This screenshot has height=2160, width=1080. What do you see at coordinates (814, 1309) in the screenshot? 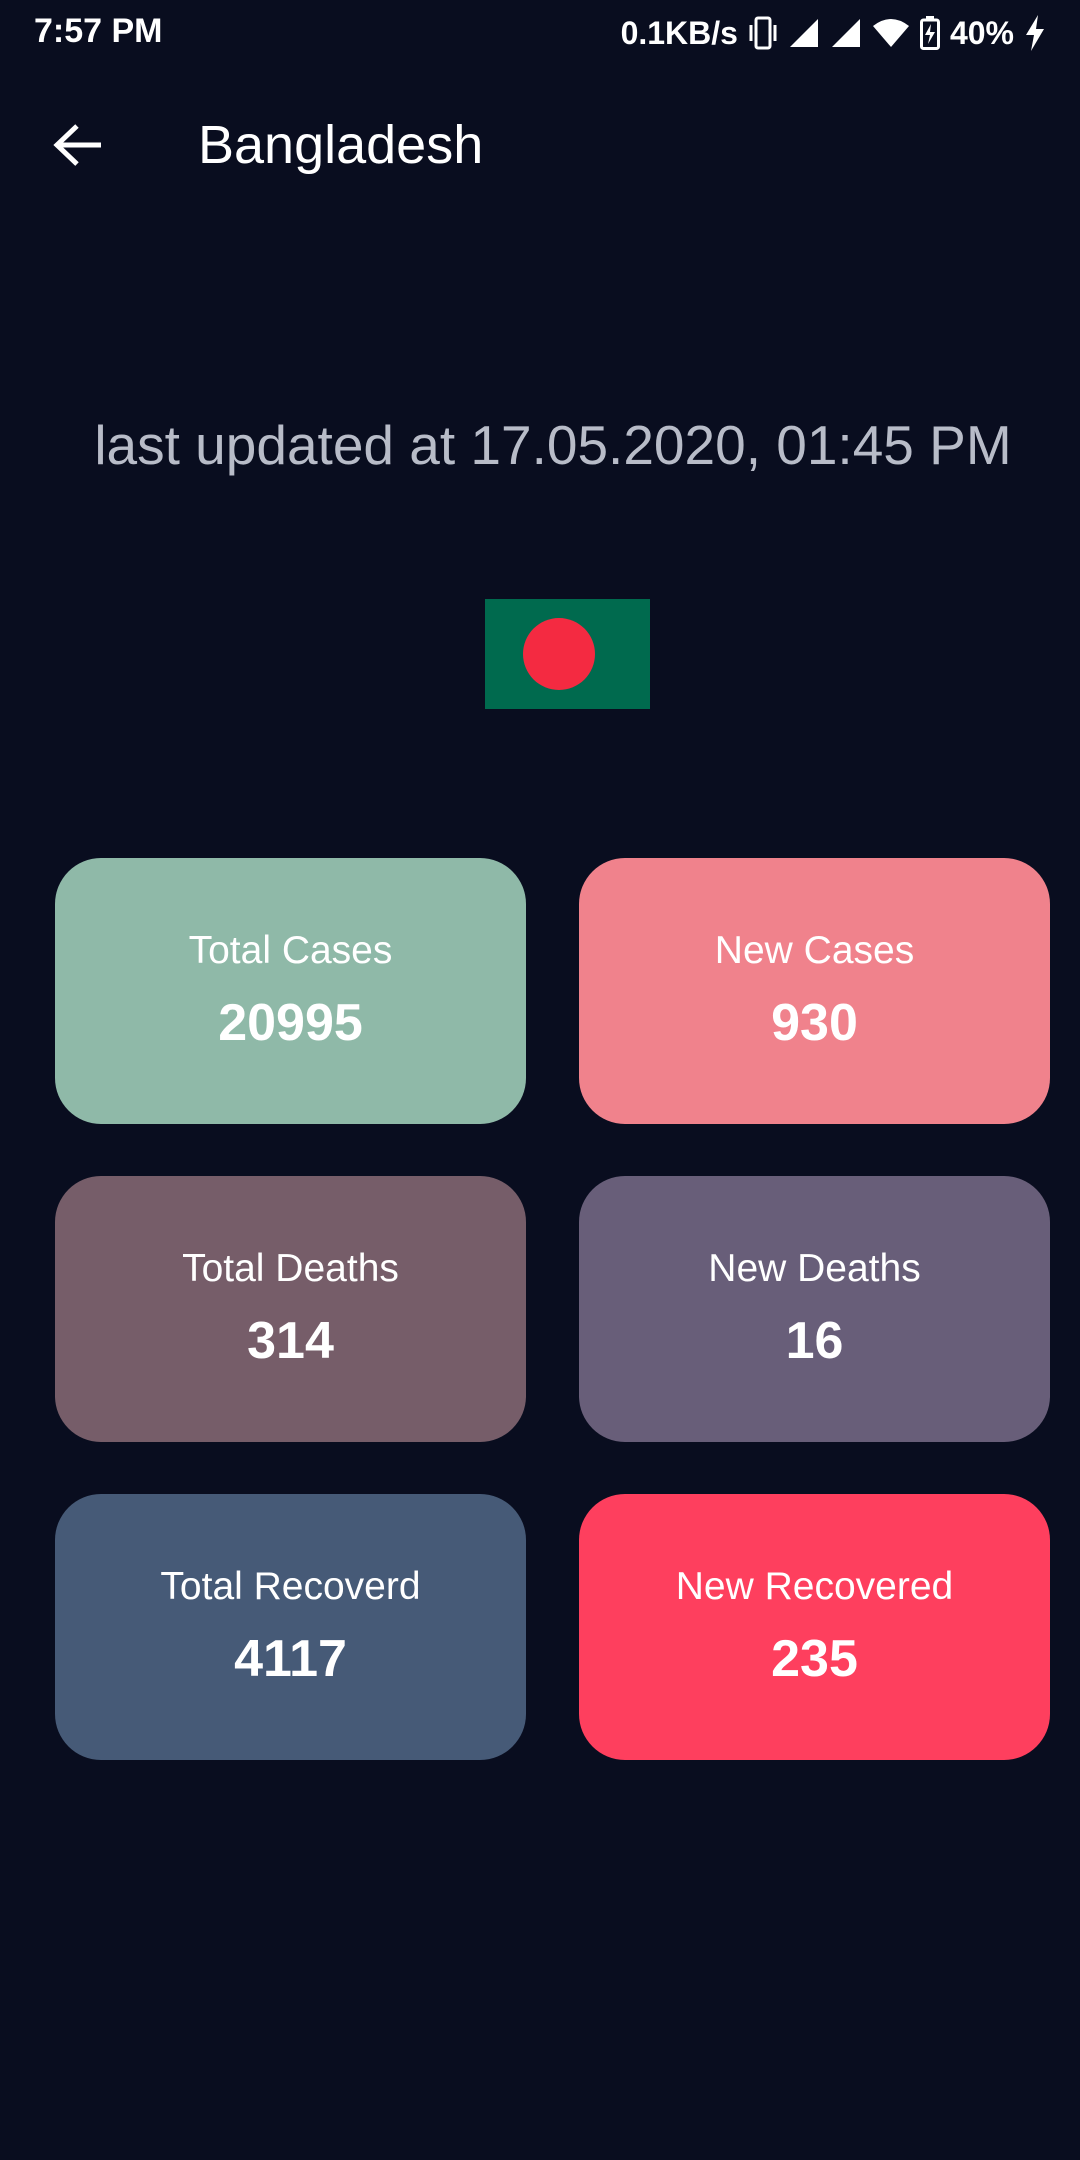
I see `new-deaths-card: New Deaths 16` at bounding box center [814, 1309].